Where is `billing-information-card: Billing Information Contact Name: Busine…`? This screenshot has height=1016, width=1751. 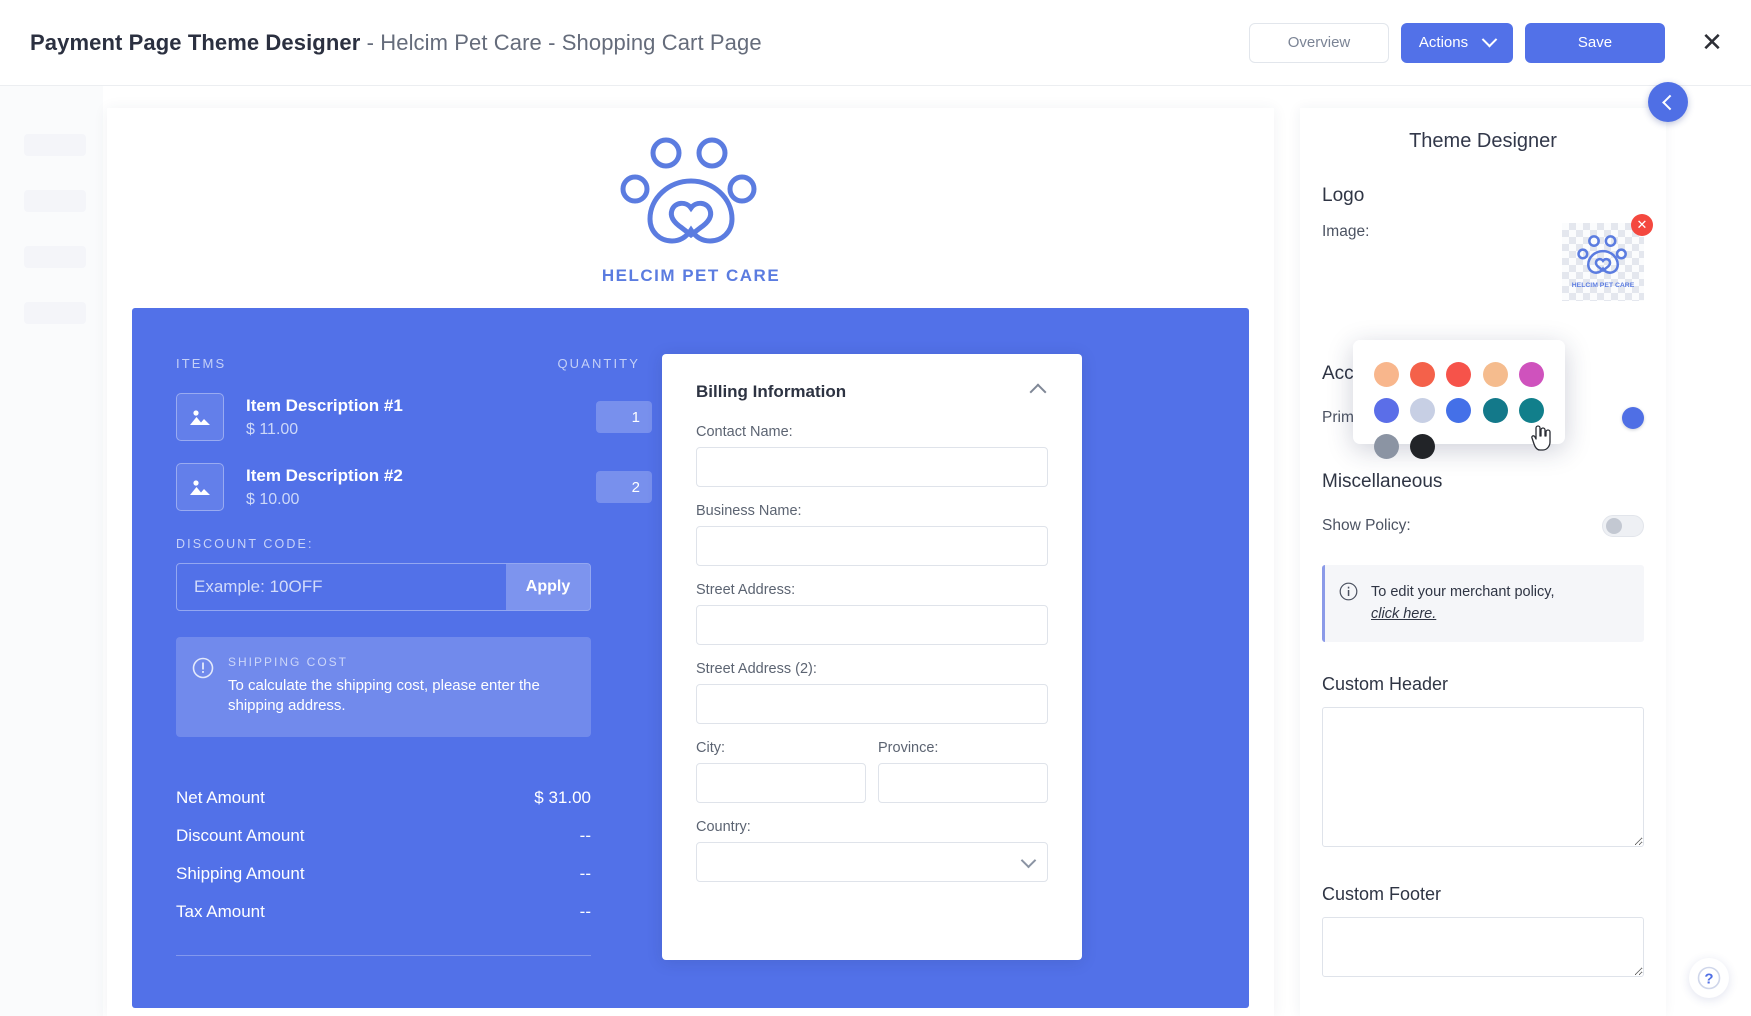 billing-information-card: Billing Information Contact Name: Busine… is located at coordinates (872, 657).